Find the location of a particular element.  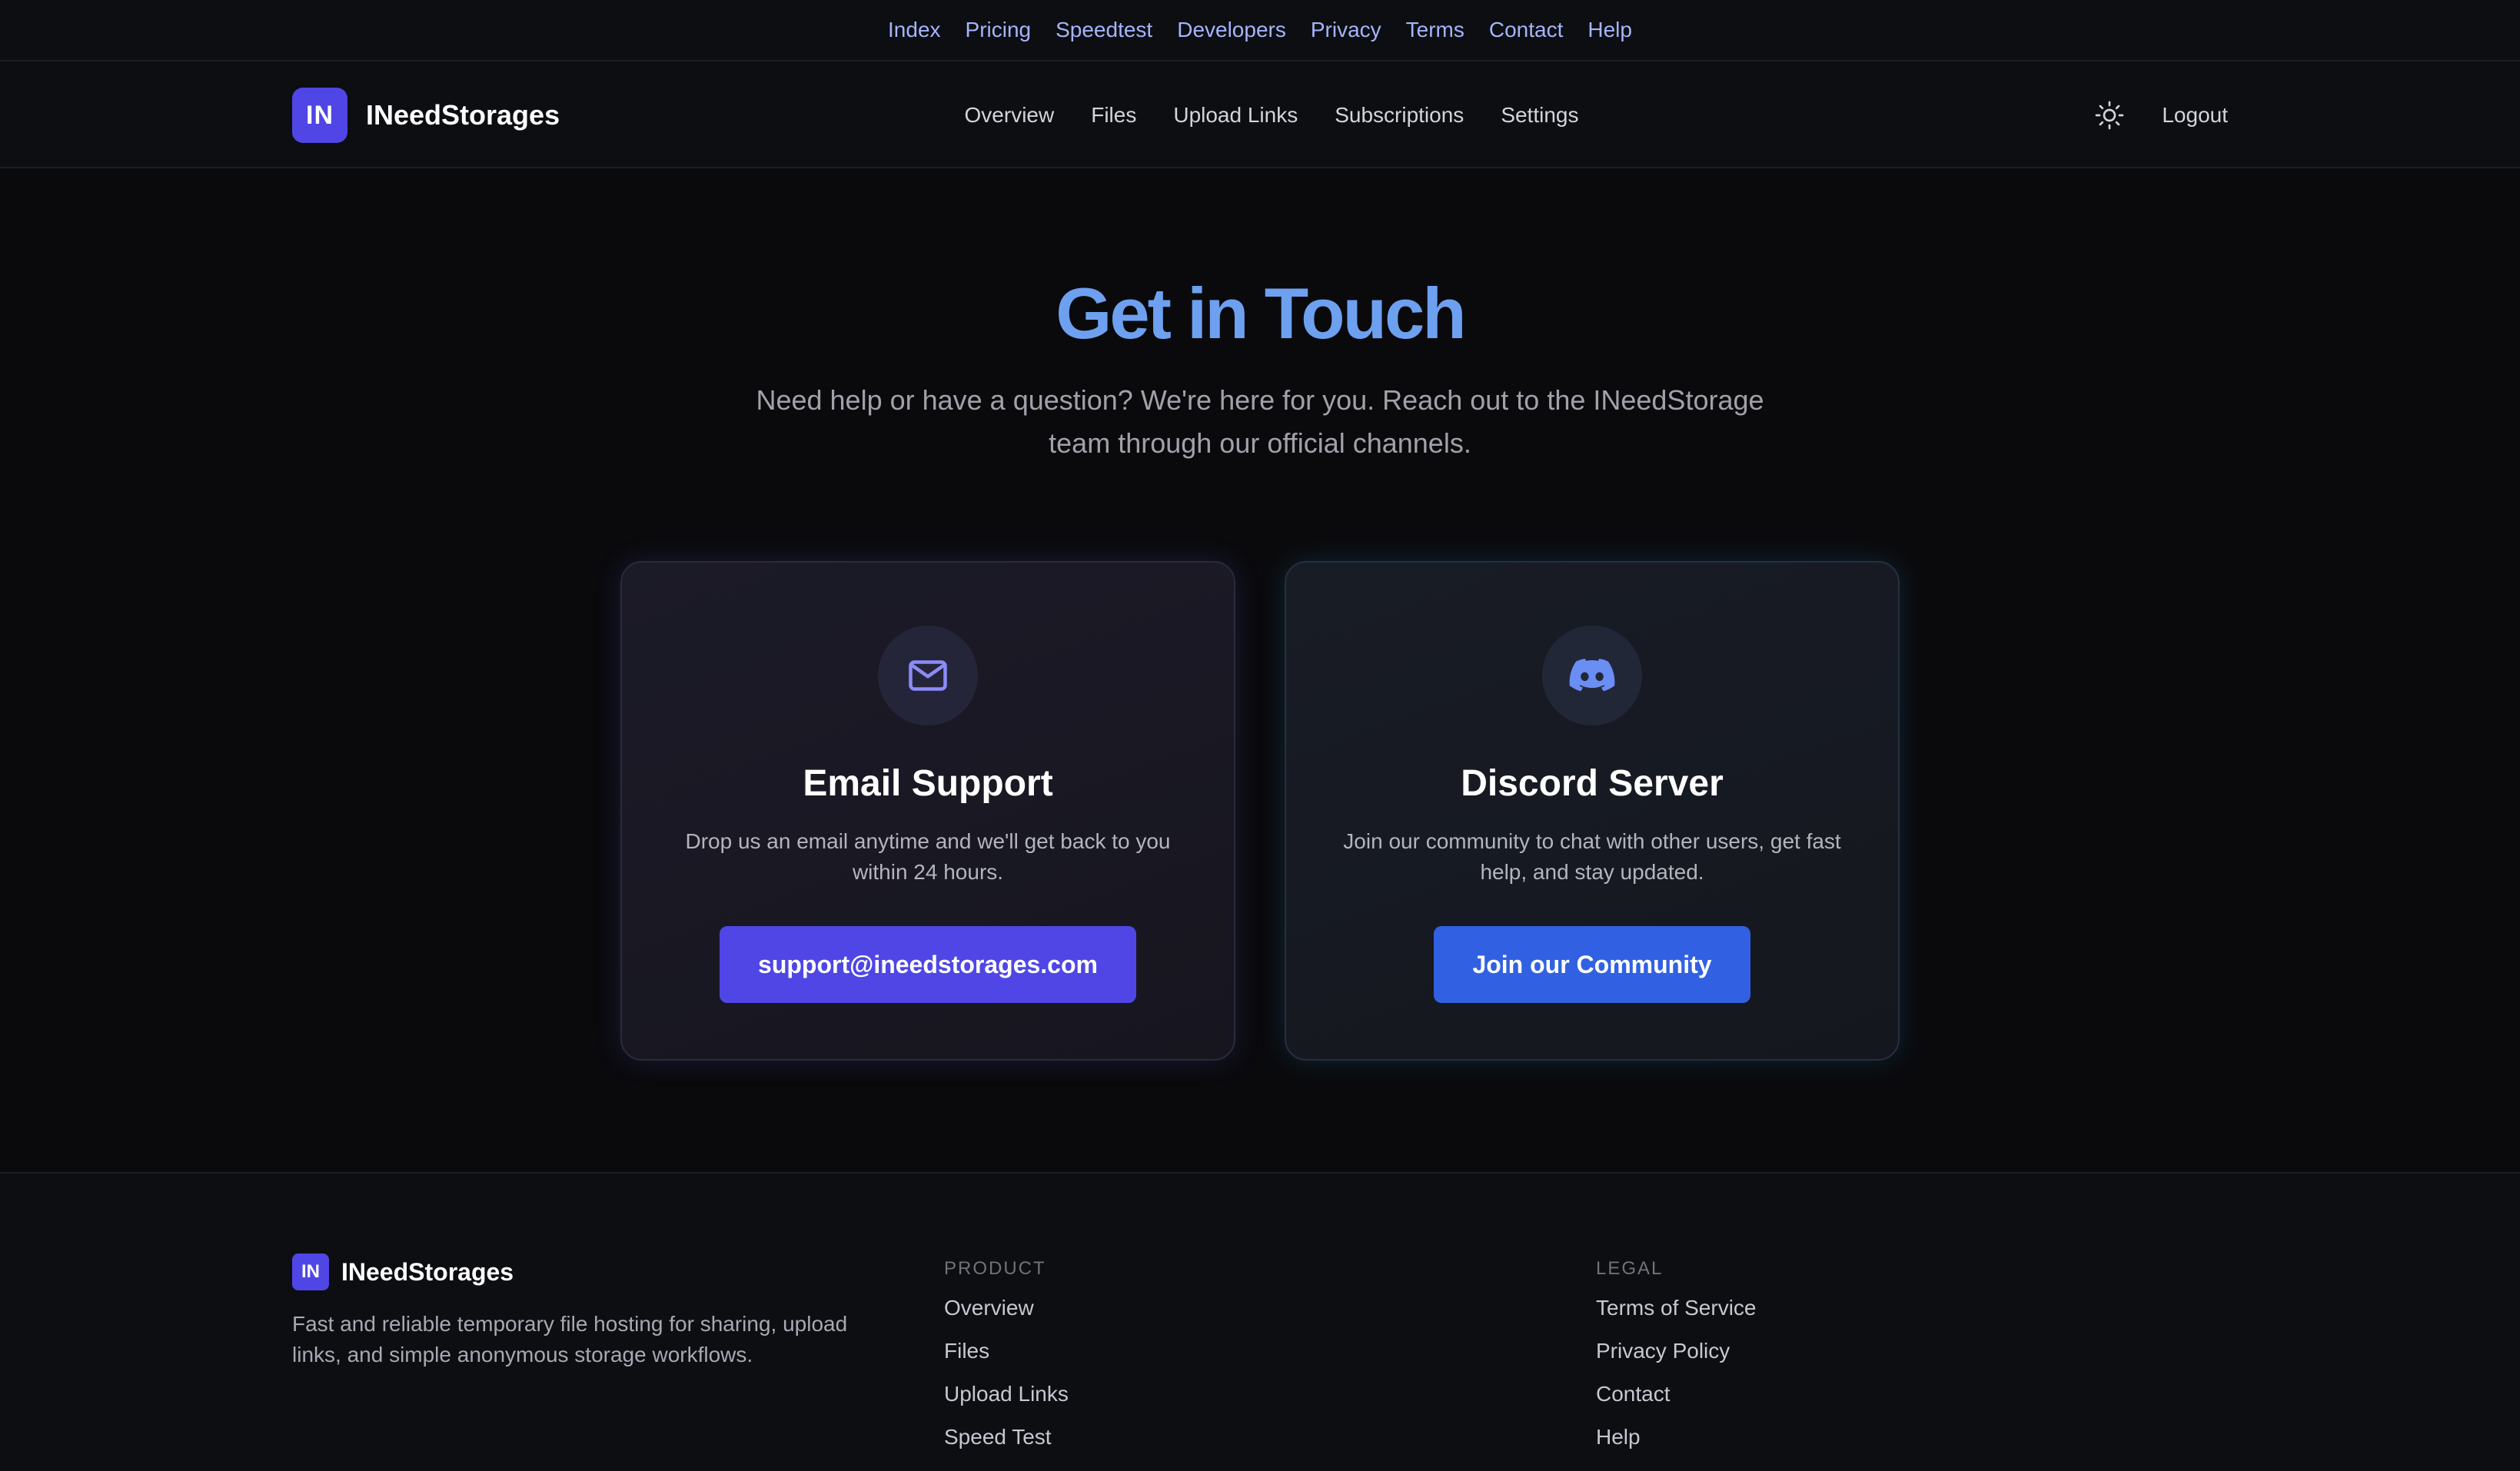

footer-legal-heading: LEGAL is located at coordinates (1630, 1268).